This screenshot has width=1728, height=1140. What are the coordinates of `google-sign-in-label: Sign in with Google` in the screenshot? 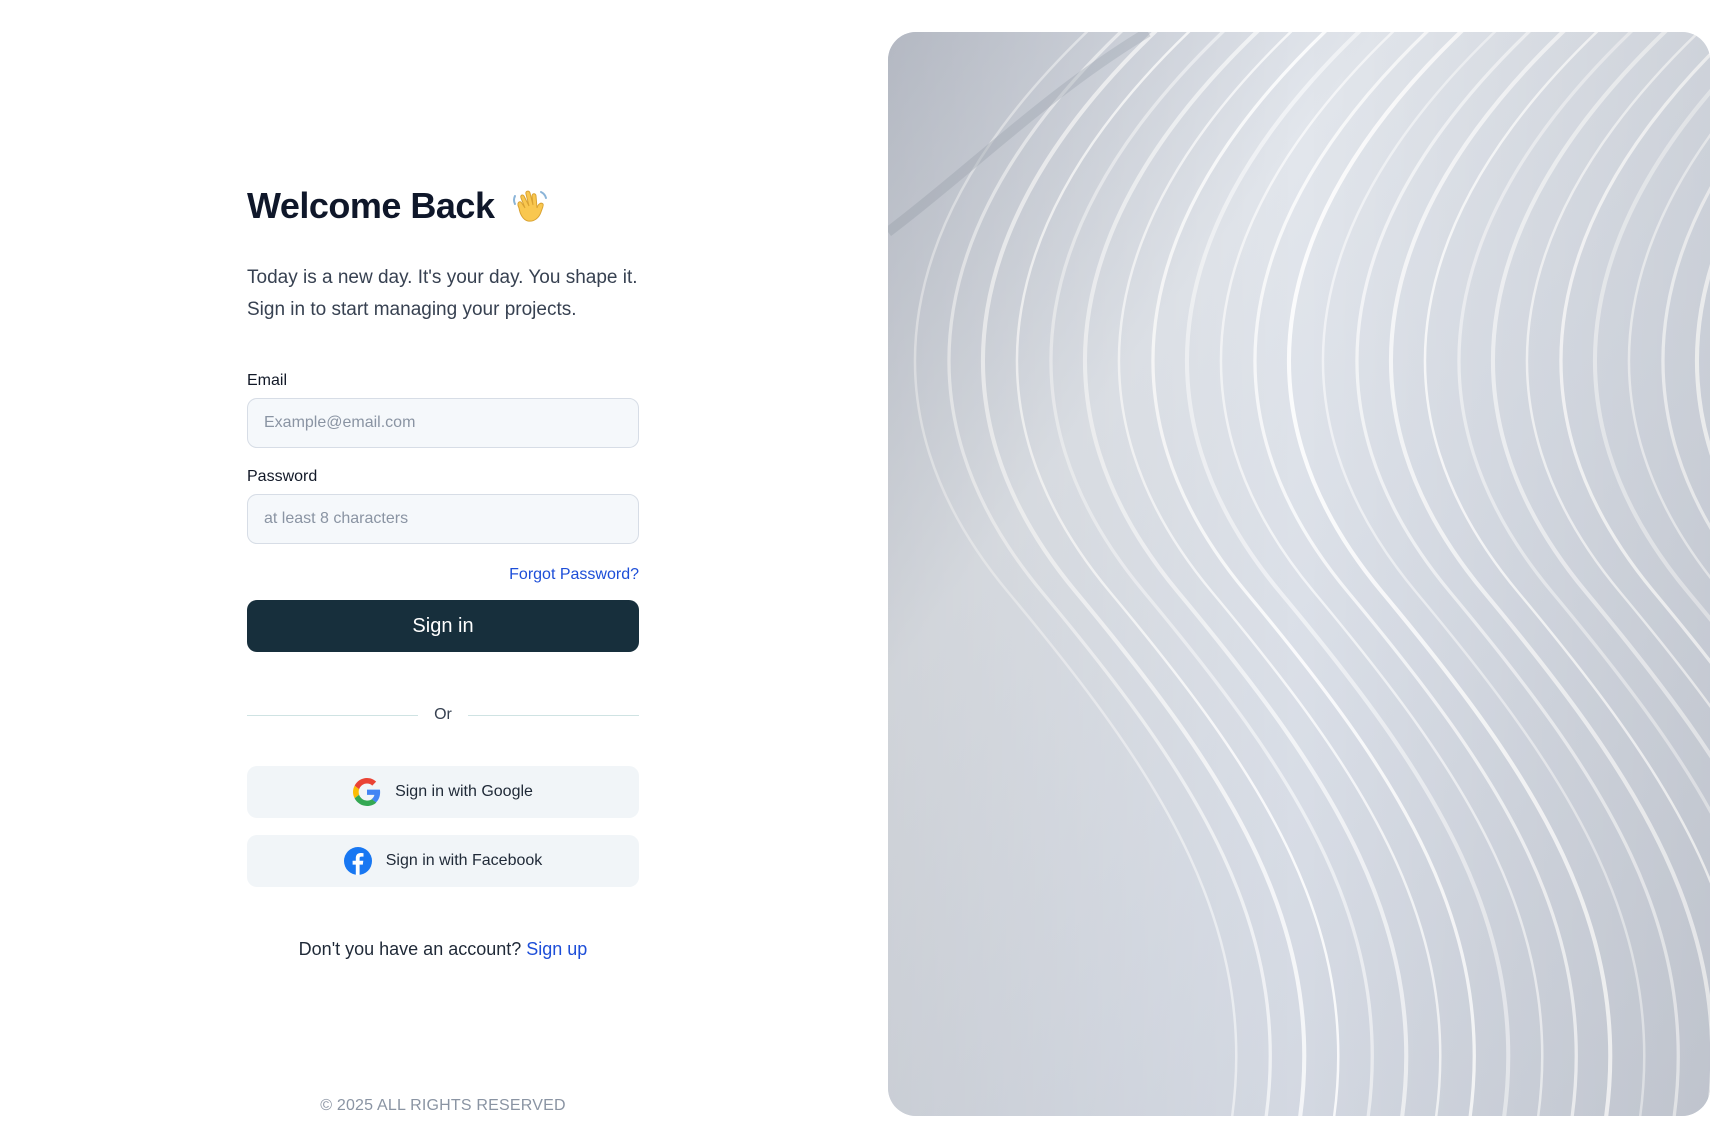 It's located at (464, 791).